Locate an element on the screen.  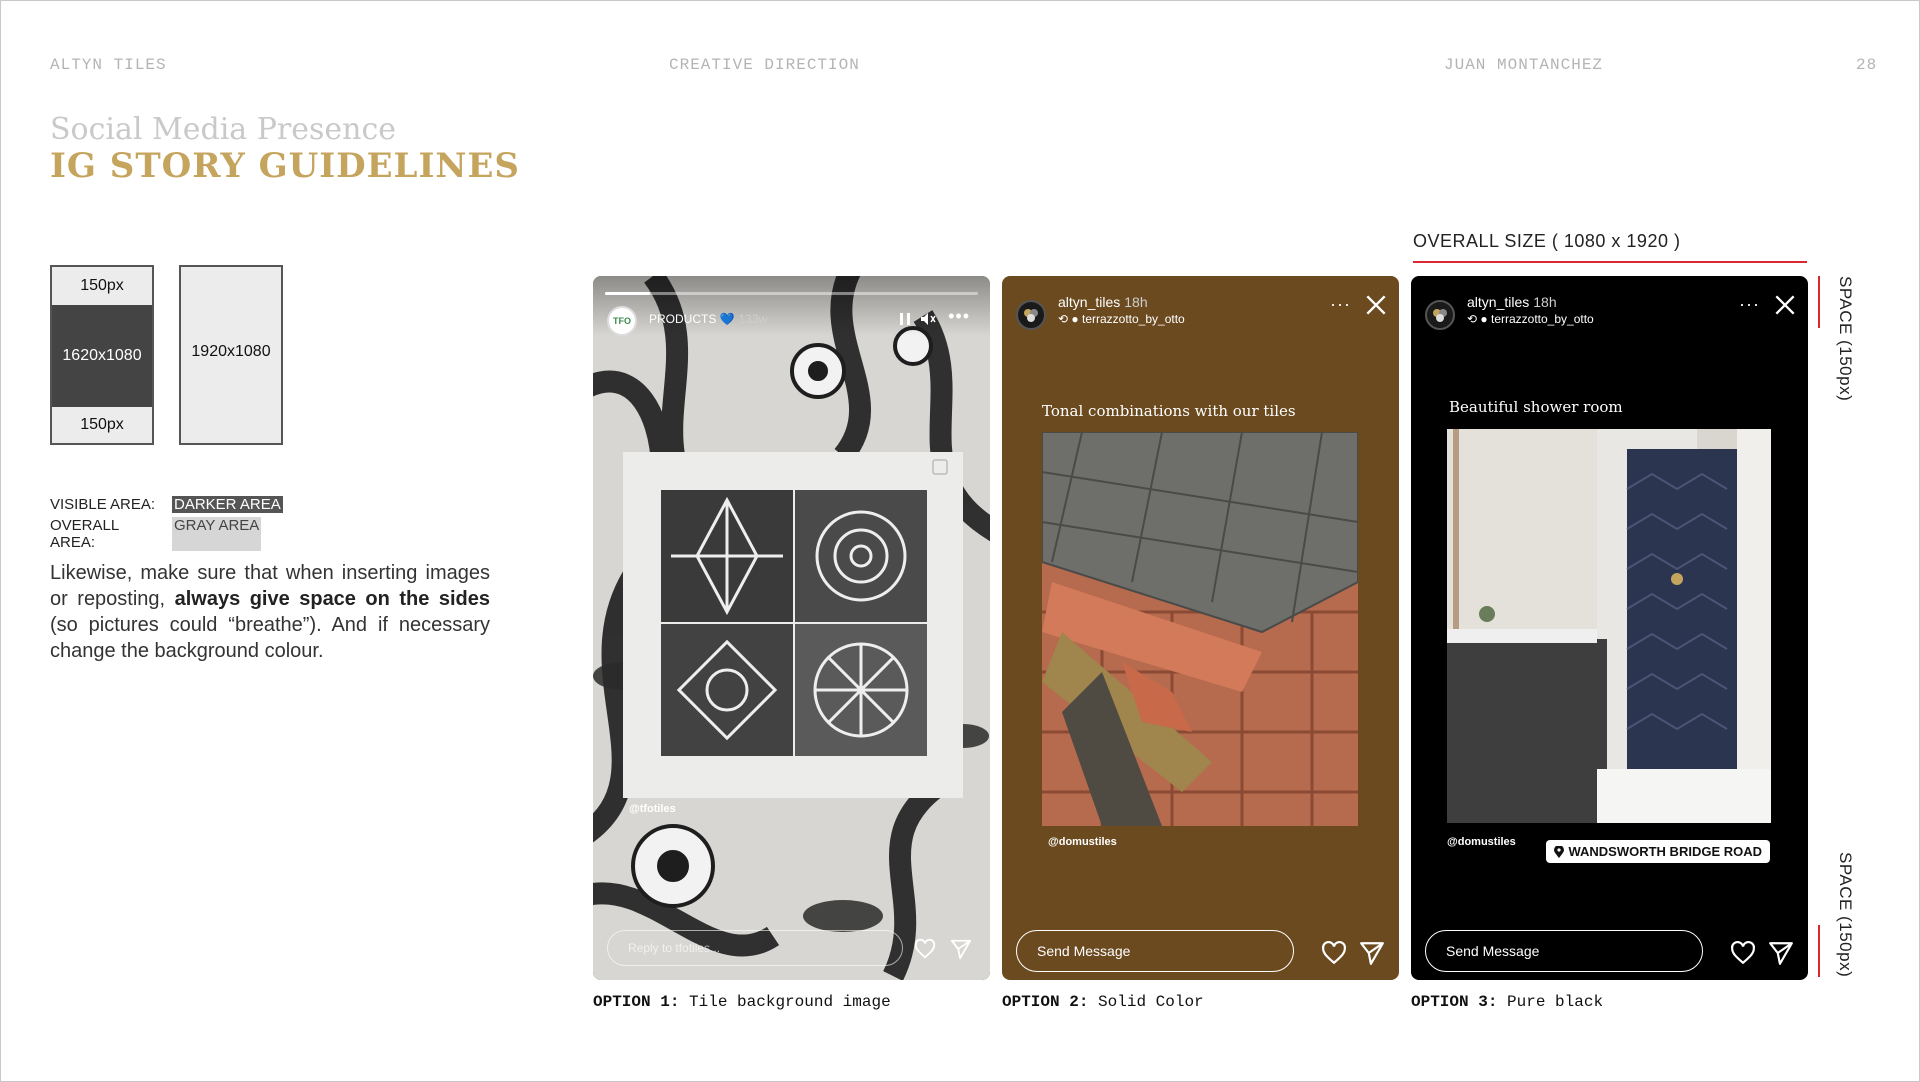
location-sticker: WANDSWORTH BRIDGE ROAD is located at coordinates (1658, 851).